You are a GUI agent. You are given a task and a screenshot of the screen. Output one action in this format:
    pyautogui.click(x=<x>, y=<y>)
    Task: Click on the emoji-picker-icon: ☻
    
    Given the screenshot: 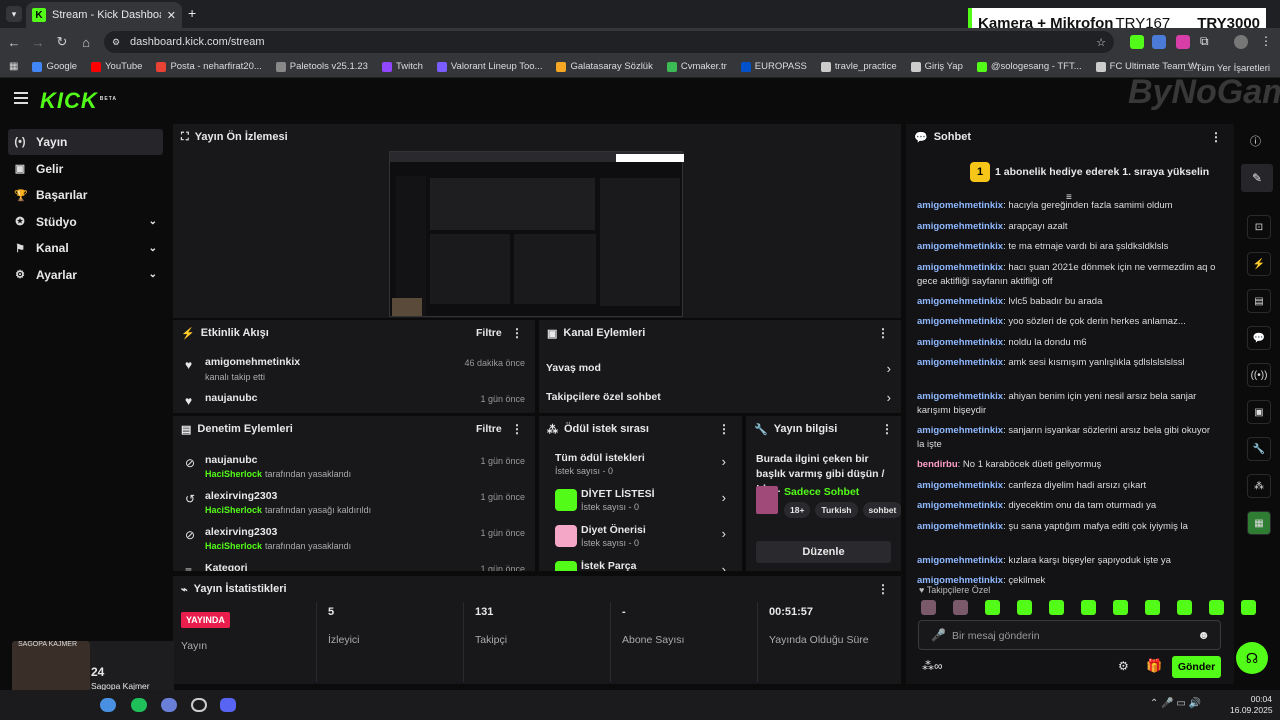 What is the action you would take?
    pyautogui.click(x=1203, y=635)
    